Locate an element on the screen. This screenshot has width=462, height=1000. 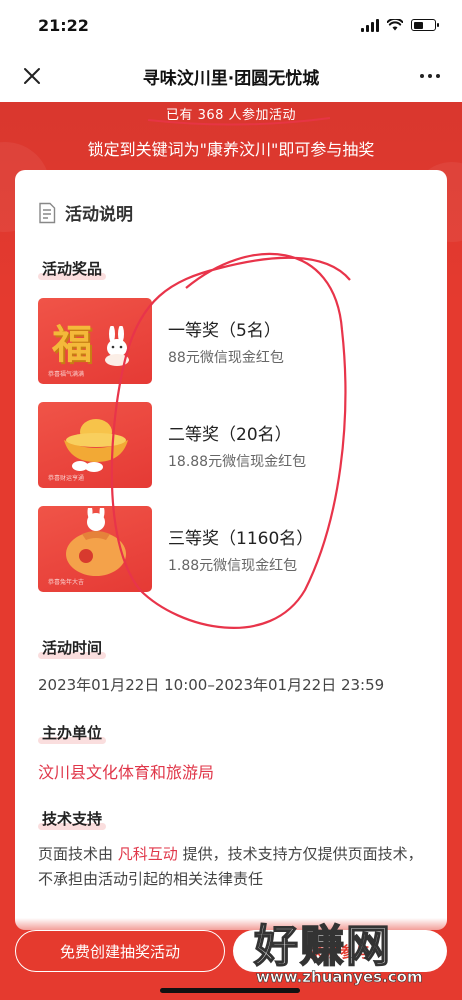
nav-bar: 寻味汶川里·团圆无忧城 is located at coordinates (231, 76).